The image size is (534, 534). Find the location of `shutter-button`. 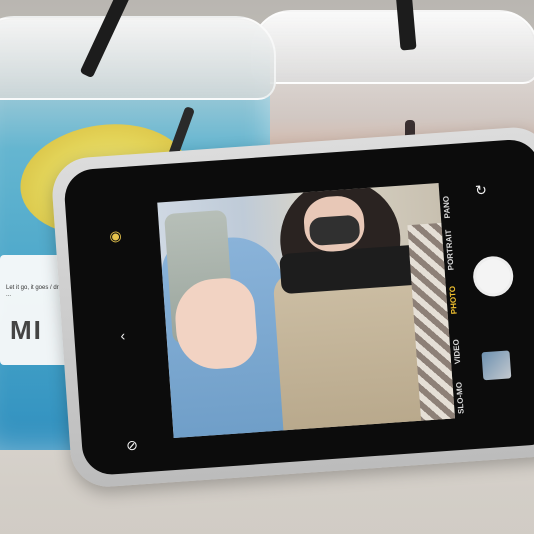

shutter-button is located at coordinates (493, 276).